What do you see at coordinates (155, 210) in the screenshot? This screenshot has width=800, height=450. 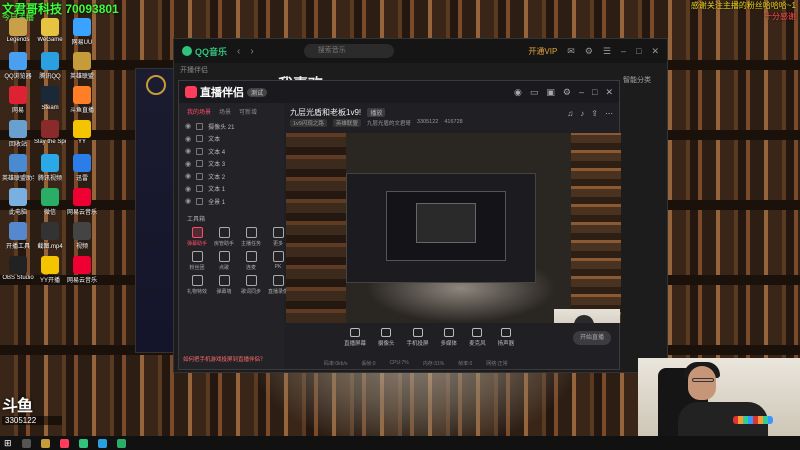 I see `league-client-window` at bounding box center [155, 210].